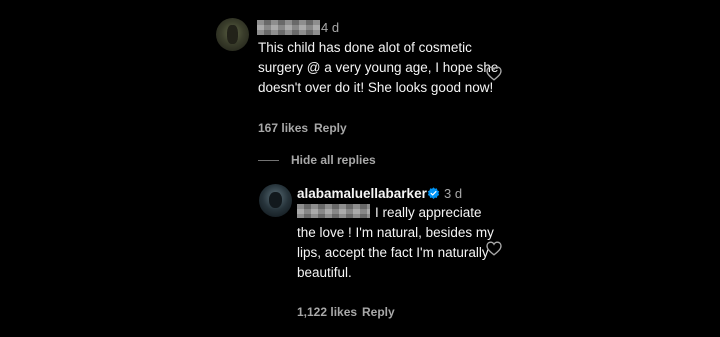 This screenshot has height=337, width=720. Describe the element at coordinates (232, 34) in the screenshot. I see `commenter-avatar` at that location.